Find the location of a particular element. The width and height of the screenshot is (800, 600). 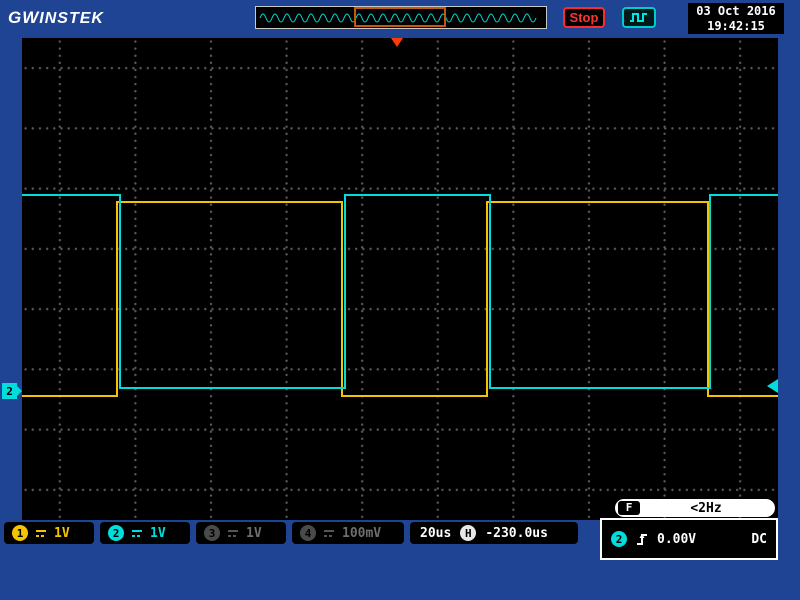

channel2-ground-marker-label: 2 is located at coordinates (9, 391).